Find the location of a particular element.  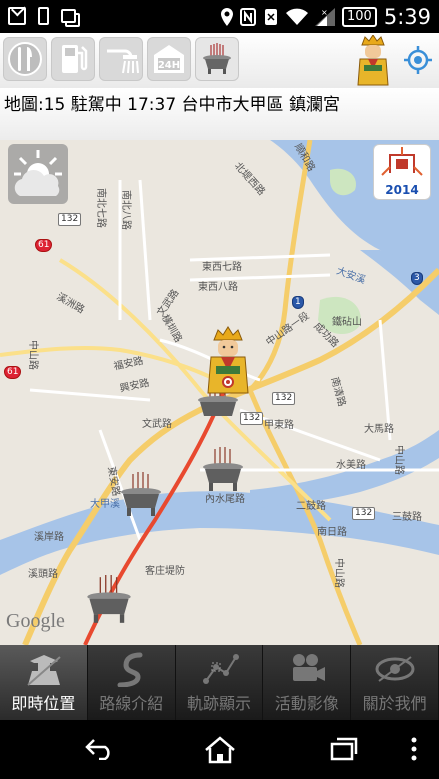

restaurant-button is located at coordinates (25, 59).